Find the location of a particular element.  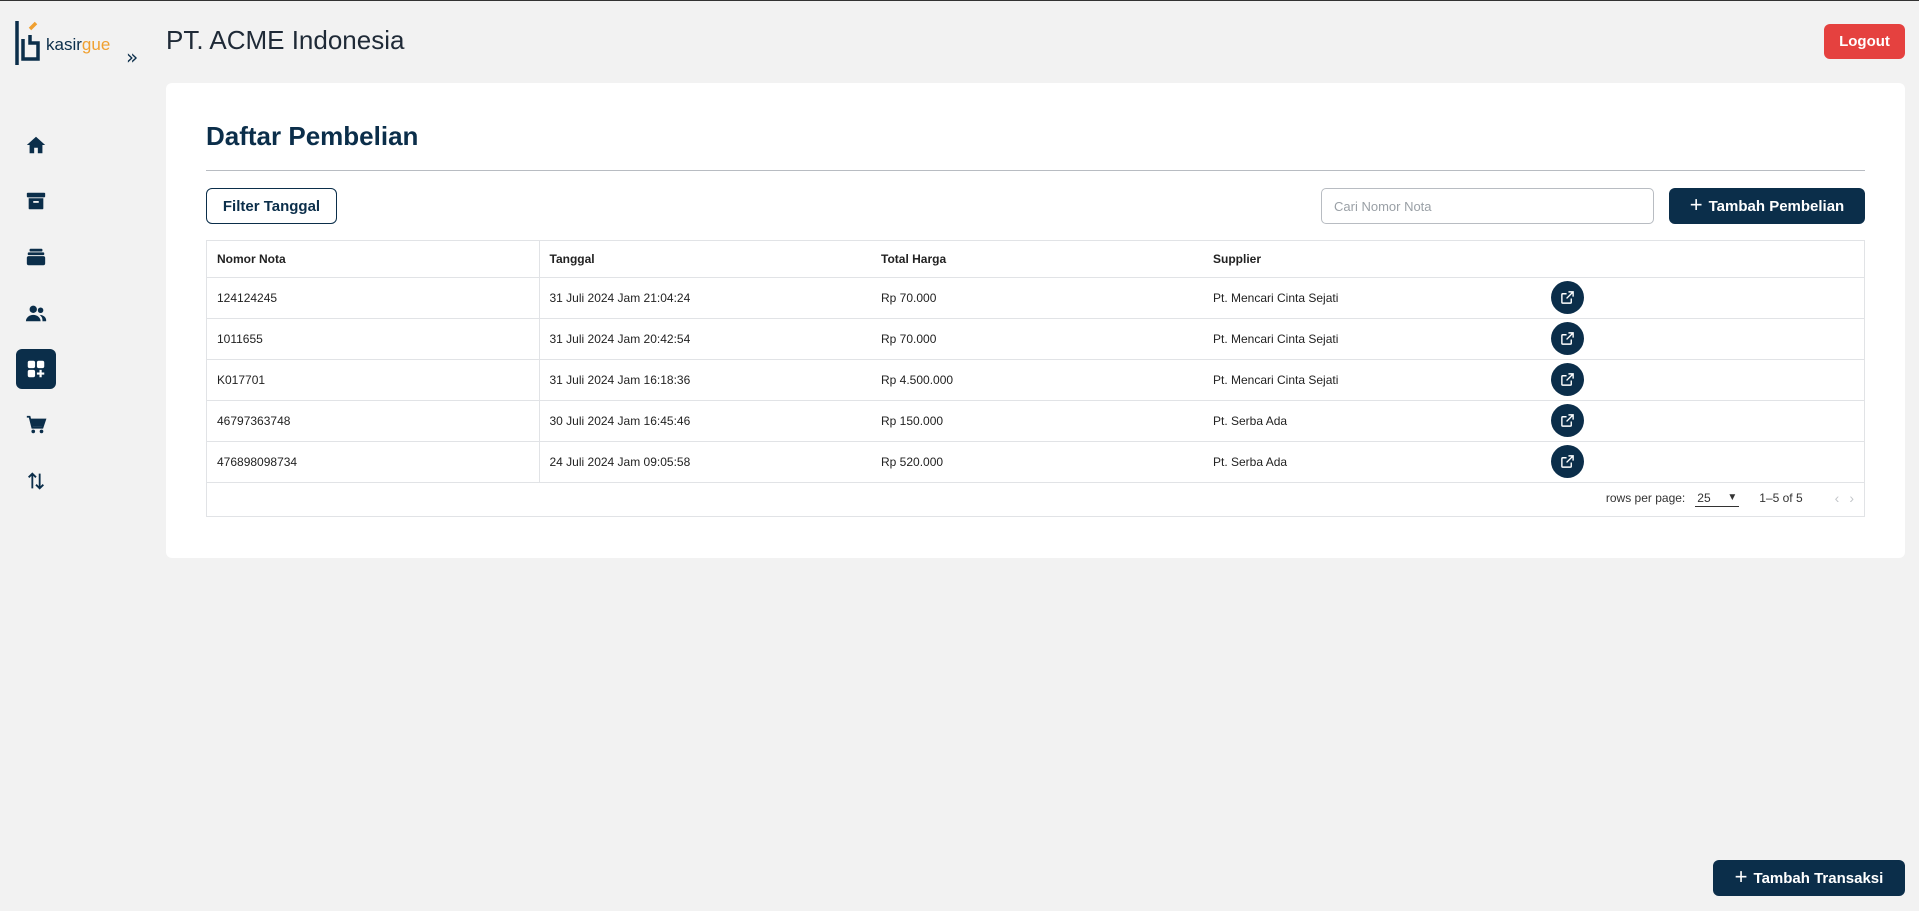

rows-per-page-value: 25 is located at coordinates (1704, 497).